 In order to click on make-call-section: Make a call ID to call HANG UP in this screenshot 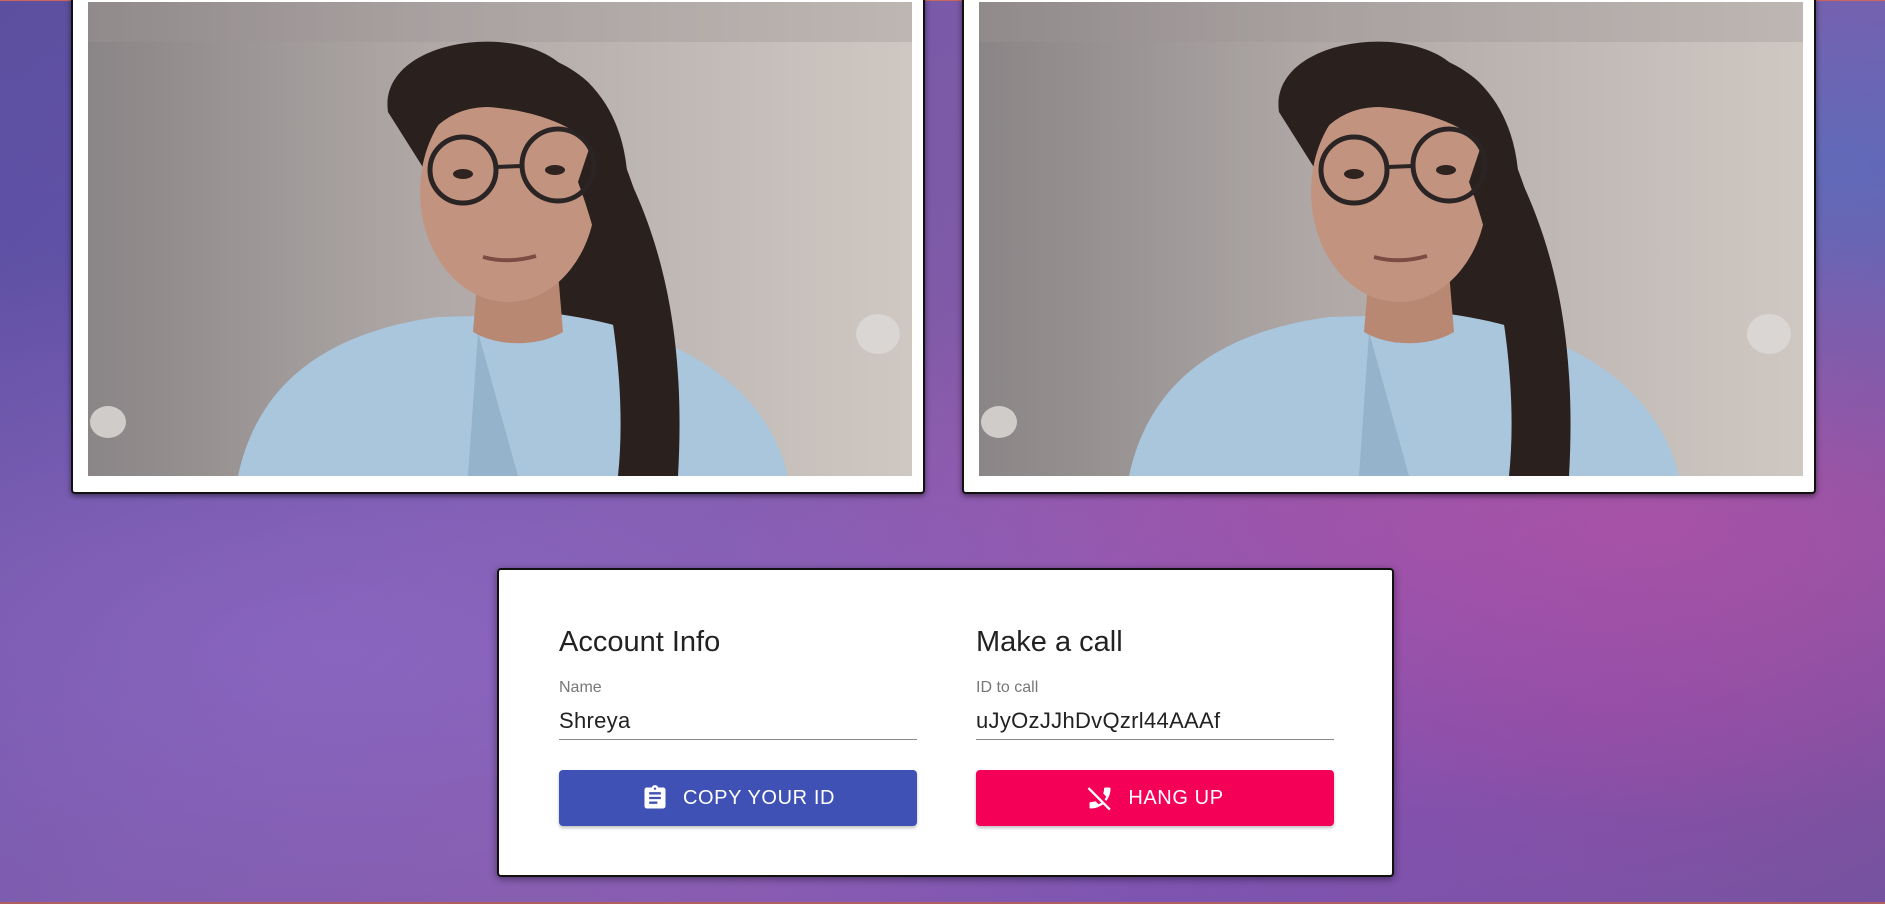, I will do `click(1155, 724)`.